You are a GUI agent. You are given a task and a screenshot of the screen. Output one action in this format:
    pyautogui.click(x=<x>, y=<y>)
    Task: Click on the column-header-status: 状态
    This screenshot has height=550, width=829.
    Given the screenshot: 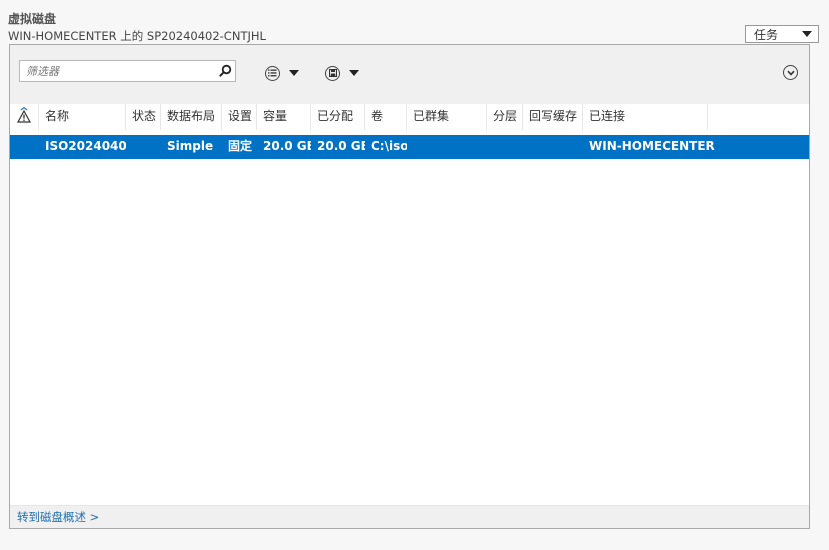 What is the action you would take?
    pyautogui.click(x=143, y=117)
    